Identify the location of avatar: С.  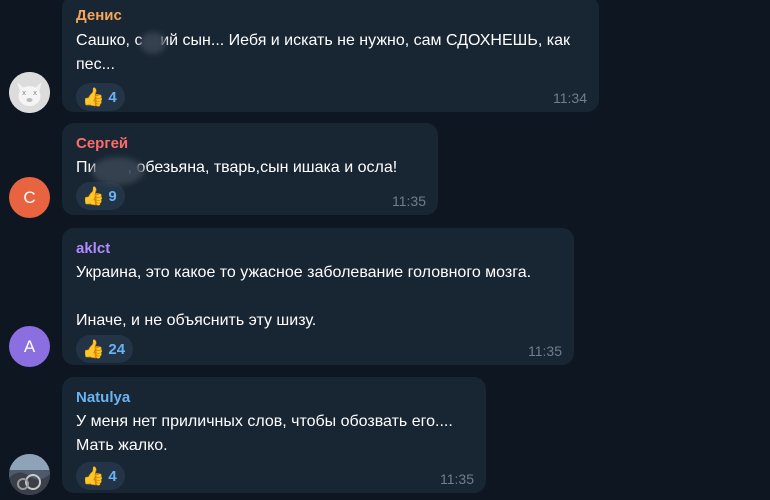
(29, 197).